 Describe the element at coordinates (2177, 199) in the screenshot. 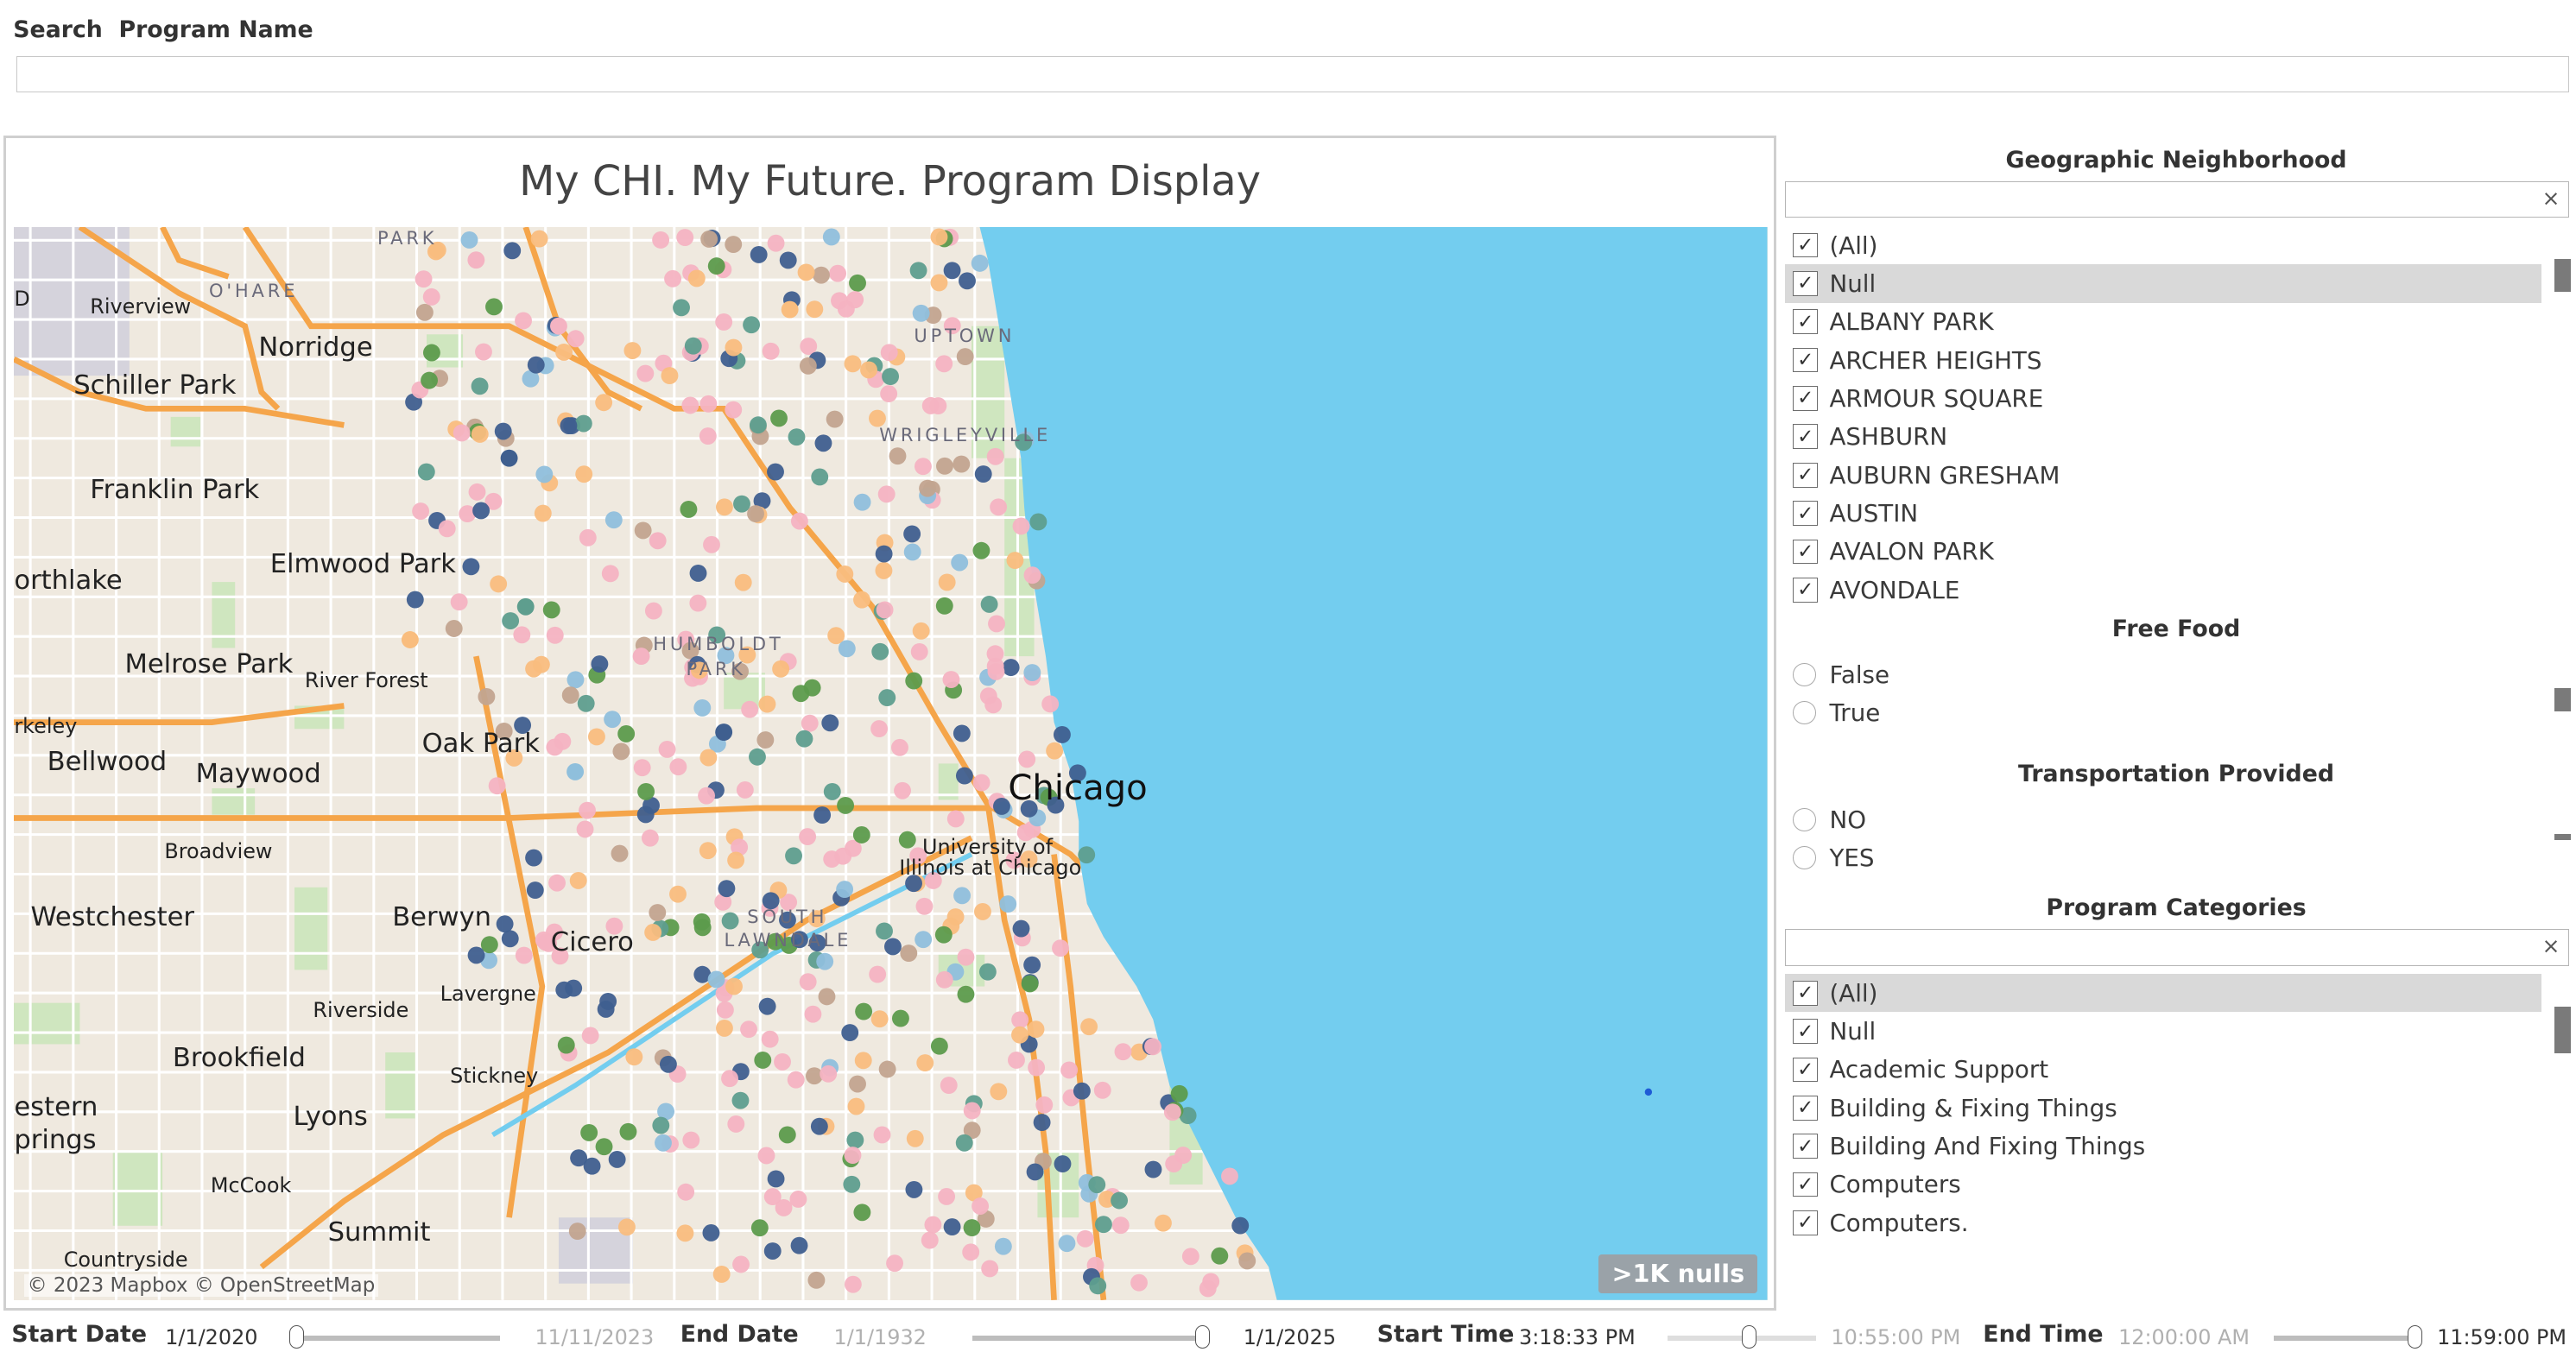

I see `neighborhood-search-input: ×` at that location.